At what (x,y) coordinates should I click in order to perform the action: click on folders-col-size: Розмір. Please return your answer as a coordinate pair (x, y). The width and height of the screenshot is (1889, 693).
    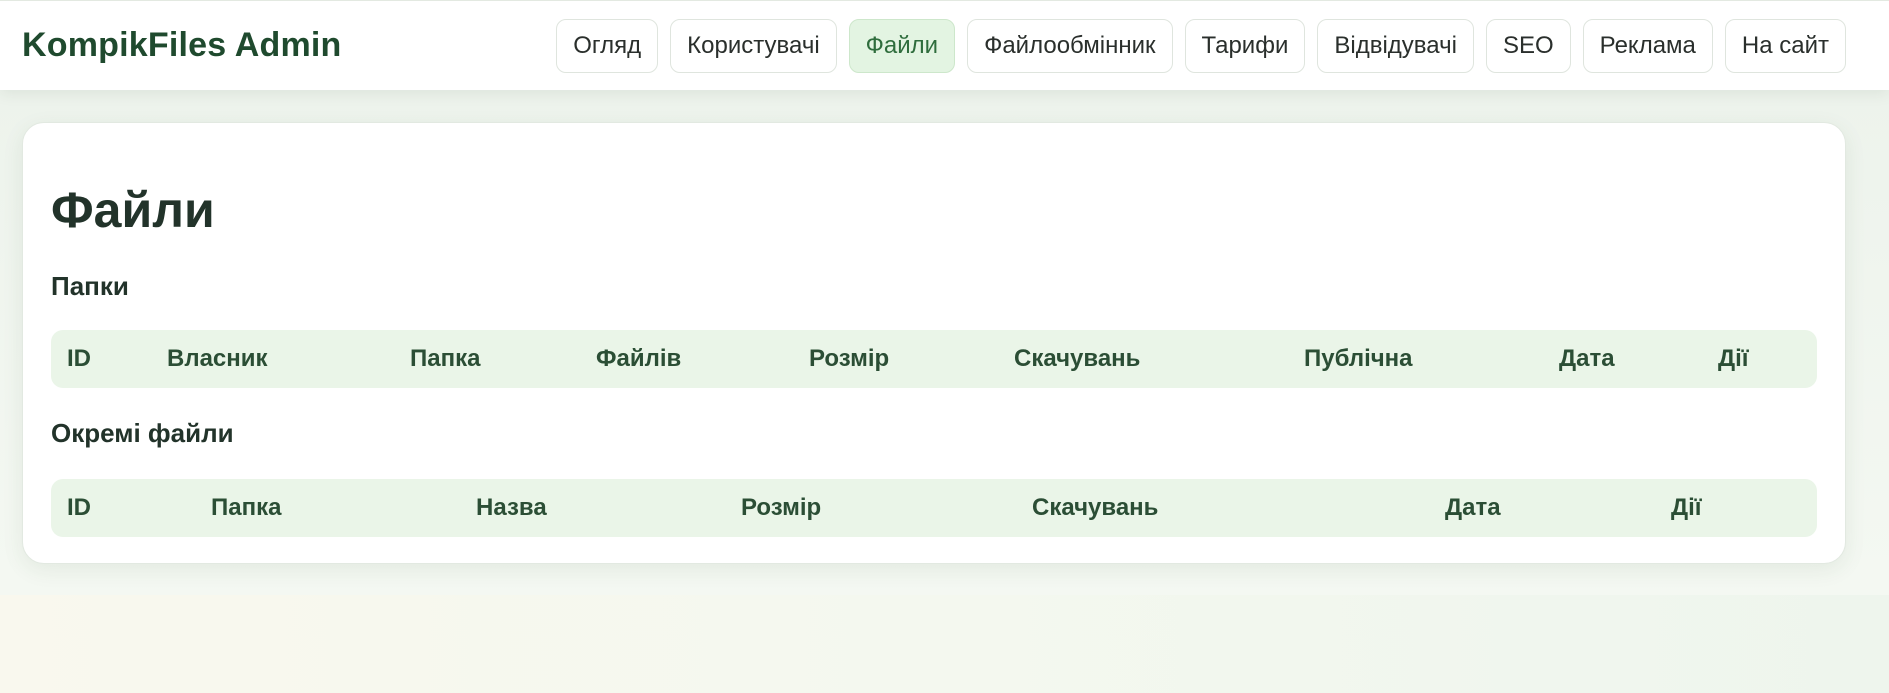
    Looking at the image, I should click on (849, 359).